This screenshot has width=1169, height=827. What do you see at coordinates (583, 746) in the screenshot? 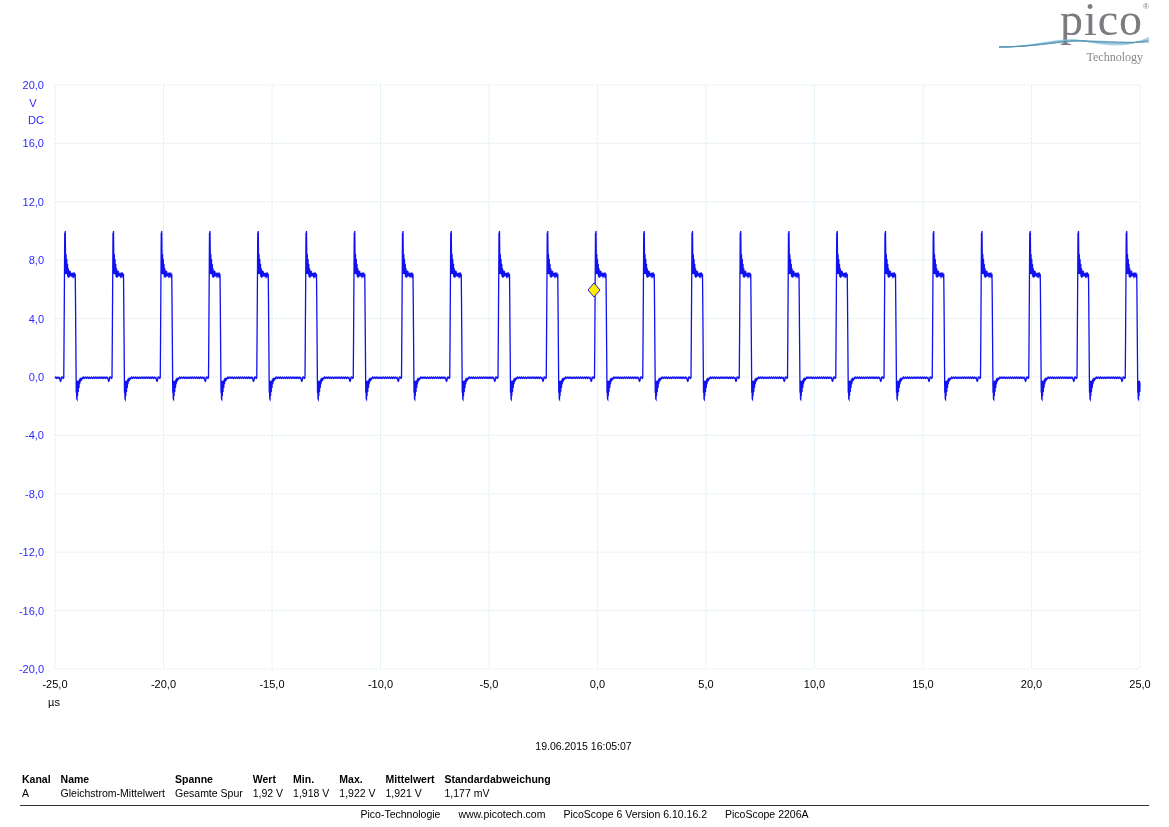
I see `timestamp: 19.06.2015 16:05:07` at bounding box center [583, 746].